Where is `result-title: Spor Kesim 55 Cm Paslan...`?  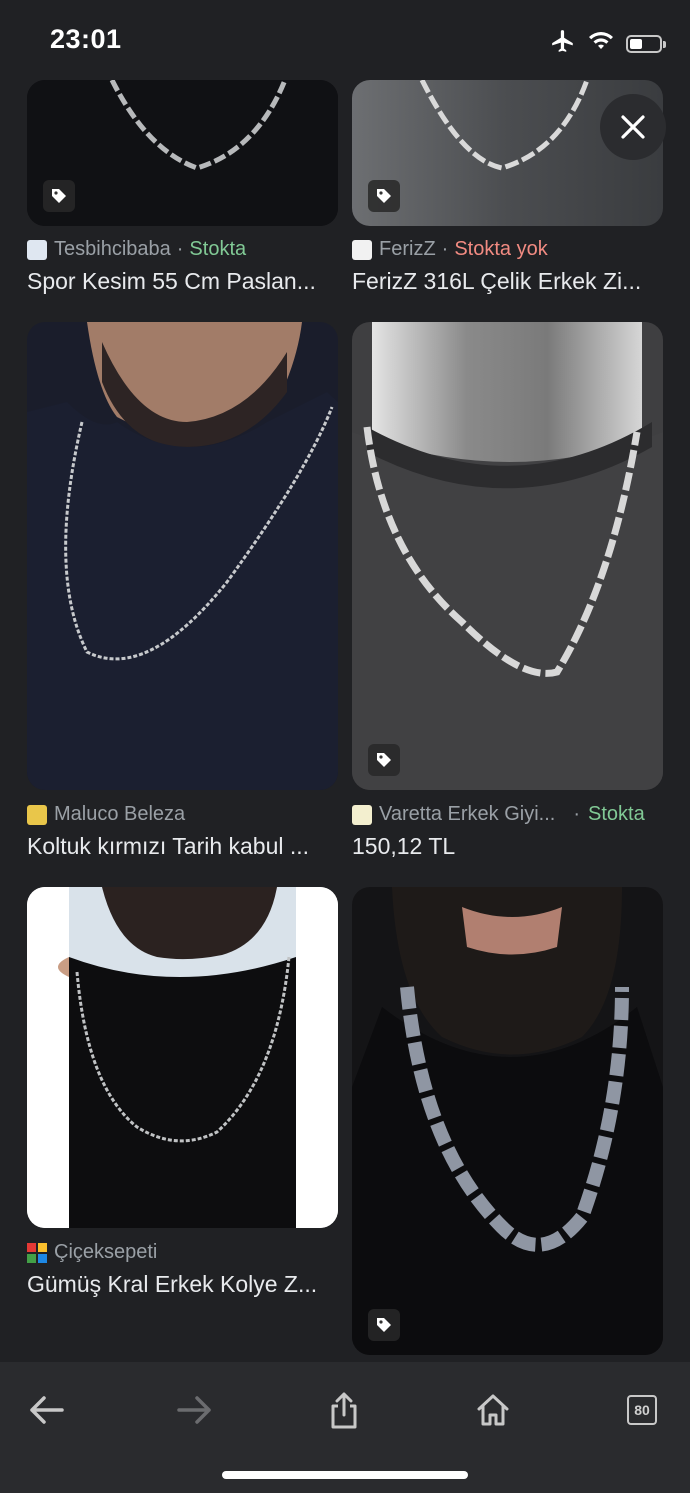 result-title: Spor Kesim 55 Cm Paslan... is located at coordinates (180, 281).